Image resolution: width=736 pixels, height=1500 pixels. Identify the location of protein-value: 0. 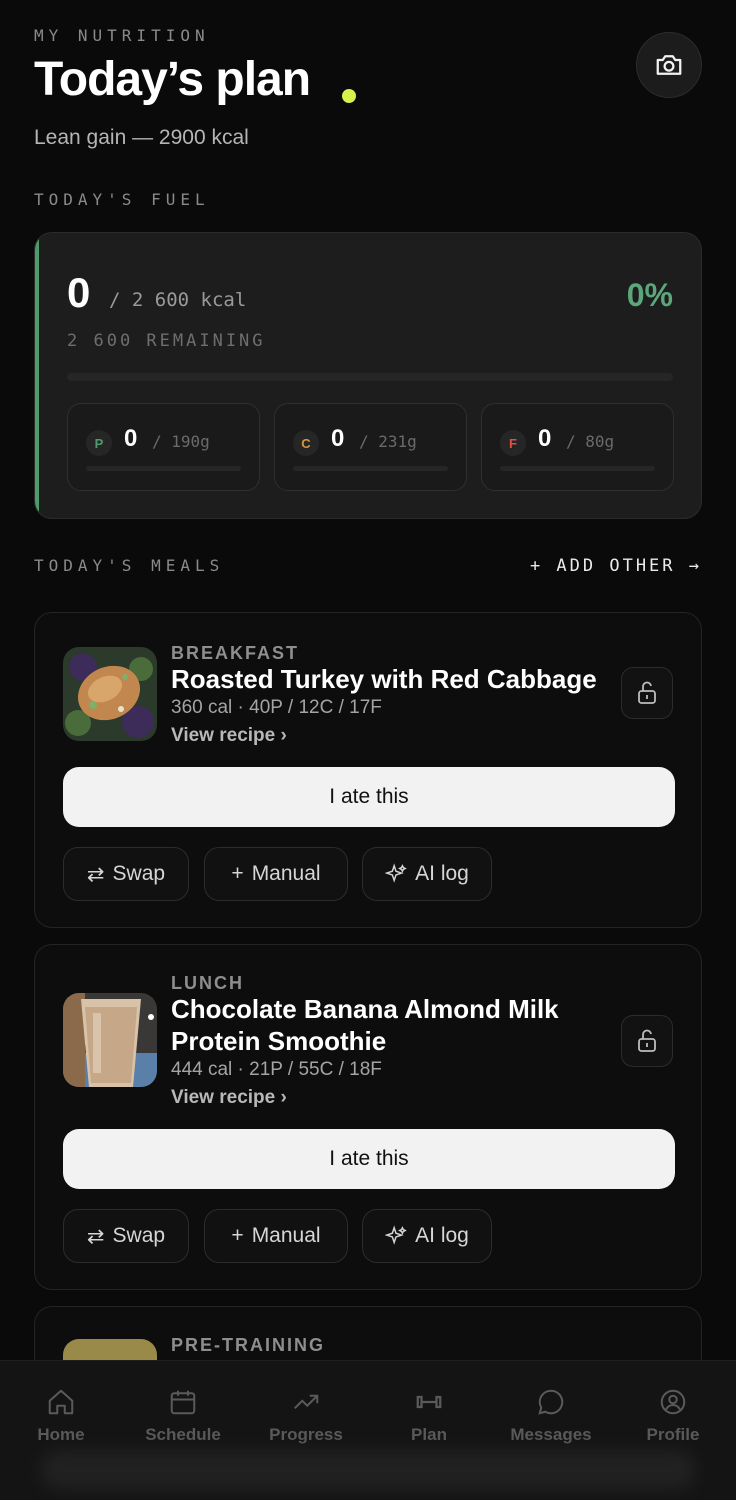
(131, 438).